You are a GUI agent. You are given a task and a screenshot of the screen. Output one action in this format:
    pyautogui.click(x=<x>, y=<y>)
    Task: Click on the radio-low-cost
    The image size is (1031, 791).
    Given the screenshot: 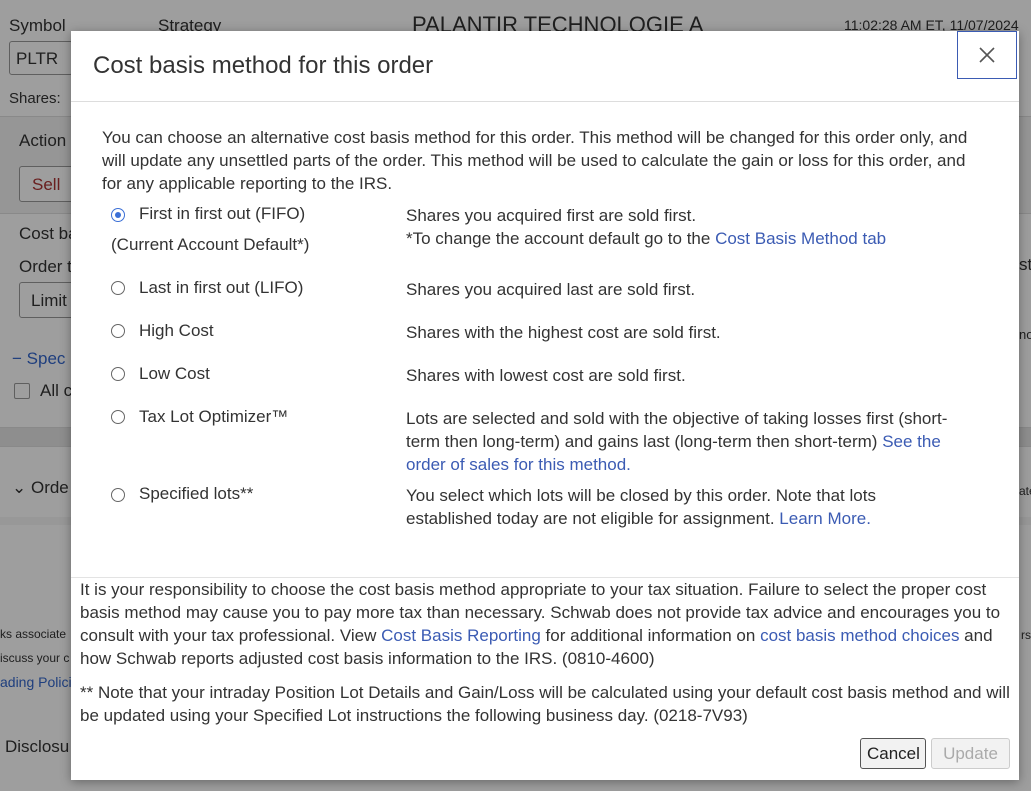 What is the action you would take?
    pyautogui.click(x=118, y=374)
    